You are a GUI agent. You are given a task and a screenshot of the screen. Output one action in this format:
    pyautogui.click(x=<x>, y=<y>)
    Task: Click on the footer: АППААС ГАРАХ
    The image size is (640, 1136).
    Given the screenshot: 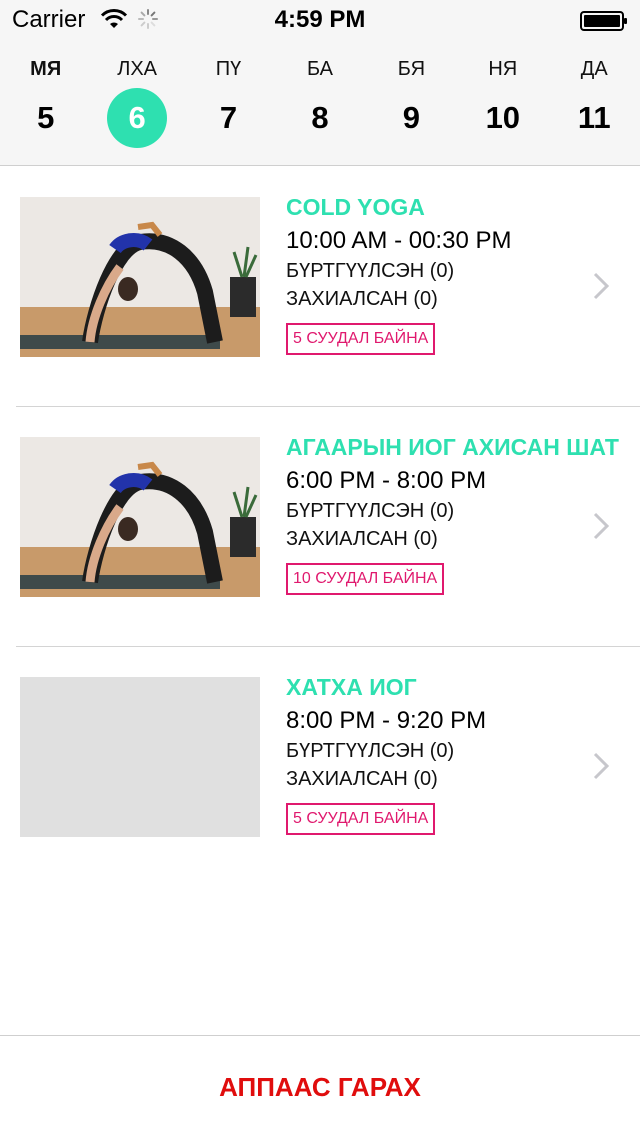 What is the action you would take?
    pyautogui.click(x=320, y=1085)
    